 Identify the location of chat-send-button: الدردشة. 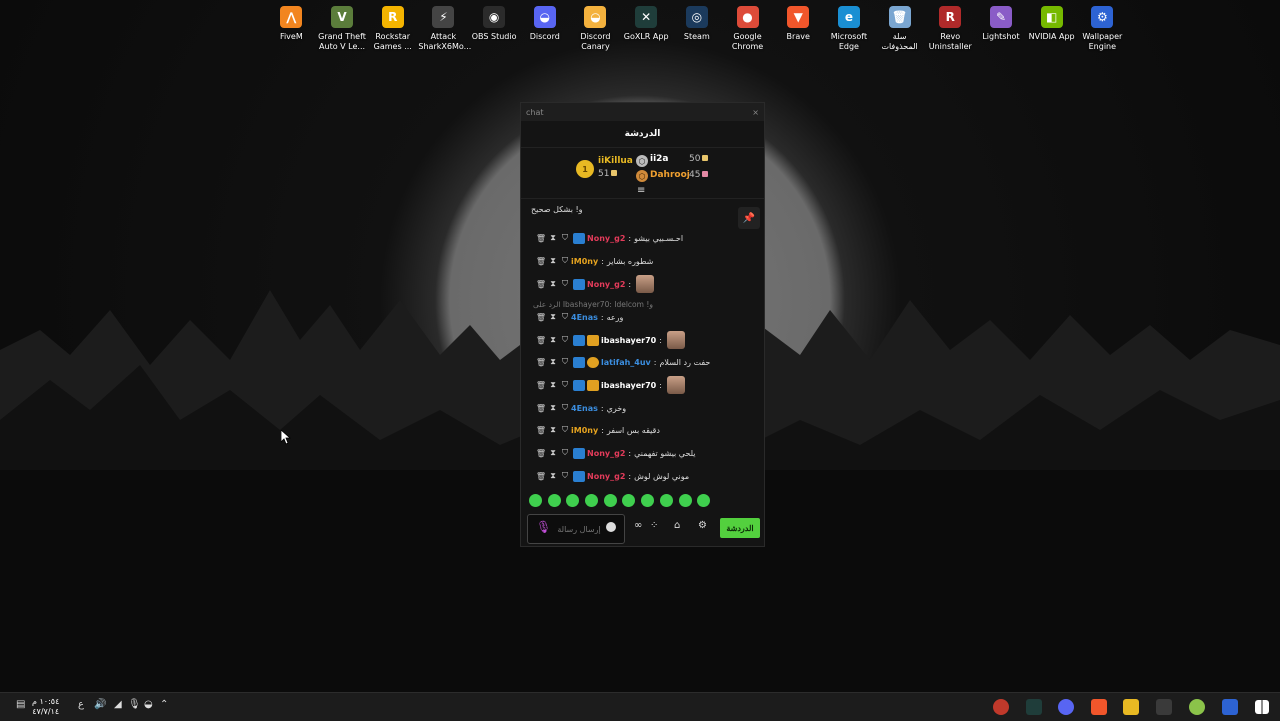
(740, 528).